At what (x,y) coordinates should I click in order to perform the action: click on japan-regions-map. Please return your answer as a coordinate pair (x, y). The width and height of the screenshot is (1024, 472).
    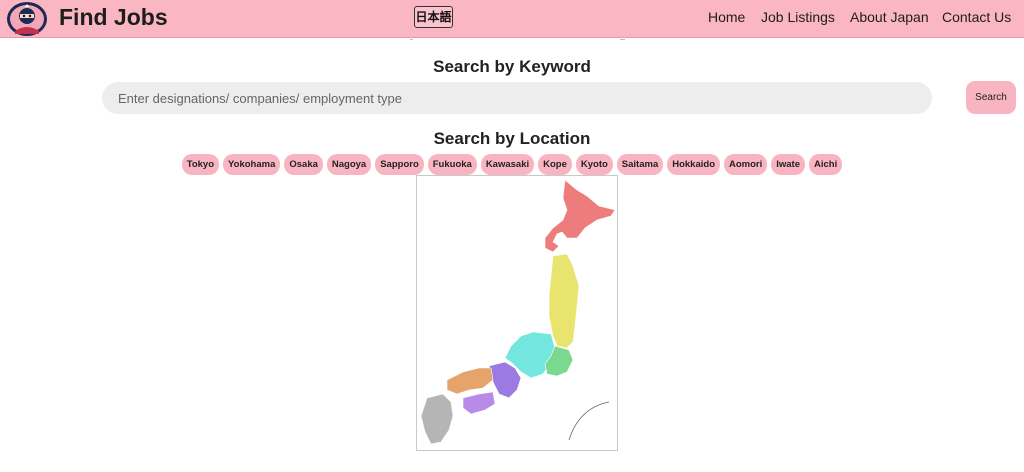
    Looking at the image, I should click on (517, 313).